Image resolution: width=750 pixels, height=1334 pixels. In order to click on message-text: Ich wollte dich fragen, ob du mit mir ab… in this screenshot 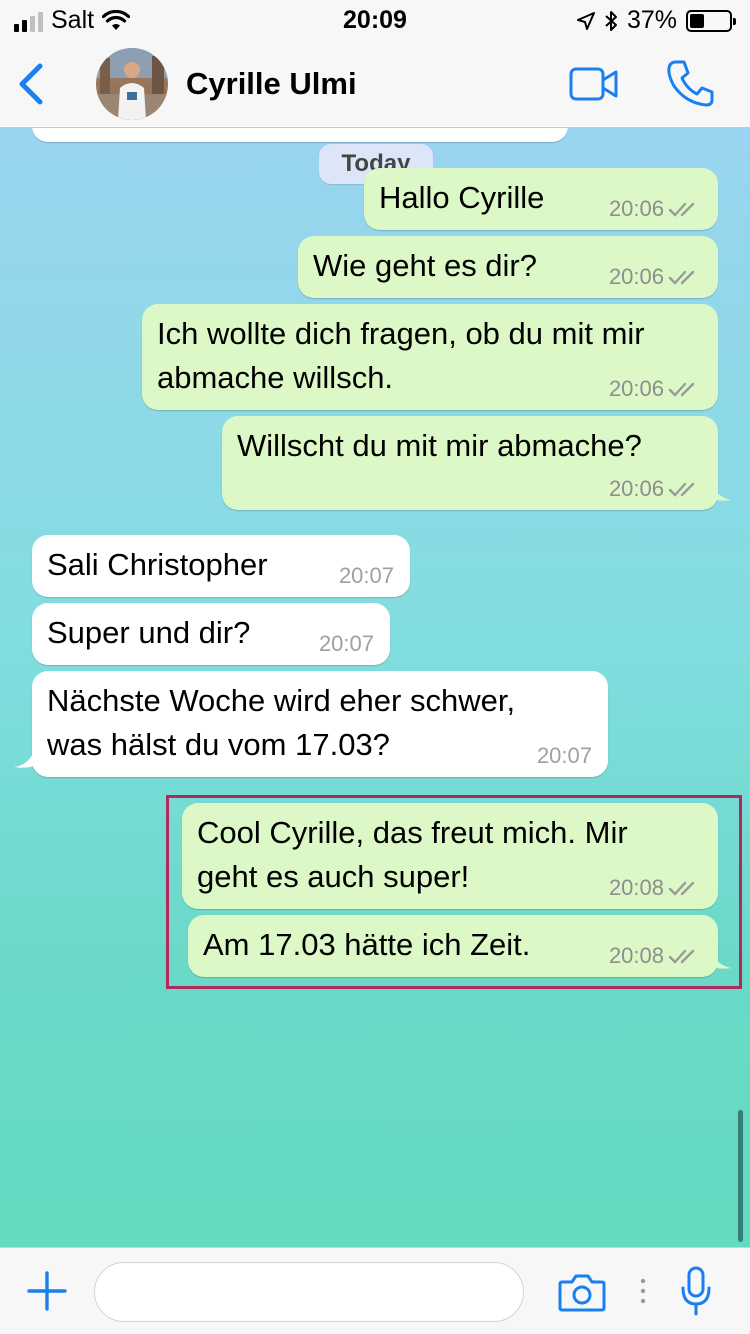, I will do `click(401, 355)`.